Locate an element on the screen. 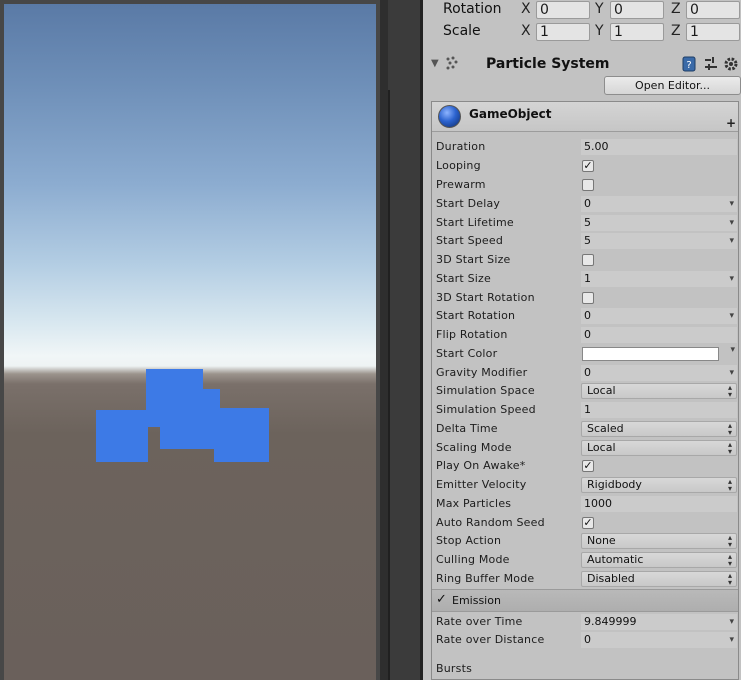 This screenshot has width=741, height=680. prop-scaling-mode: Scaling Mode Local ▴ ▾ is located at coordinates (585, 448).